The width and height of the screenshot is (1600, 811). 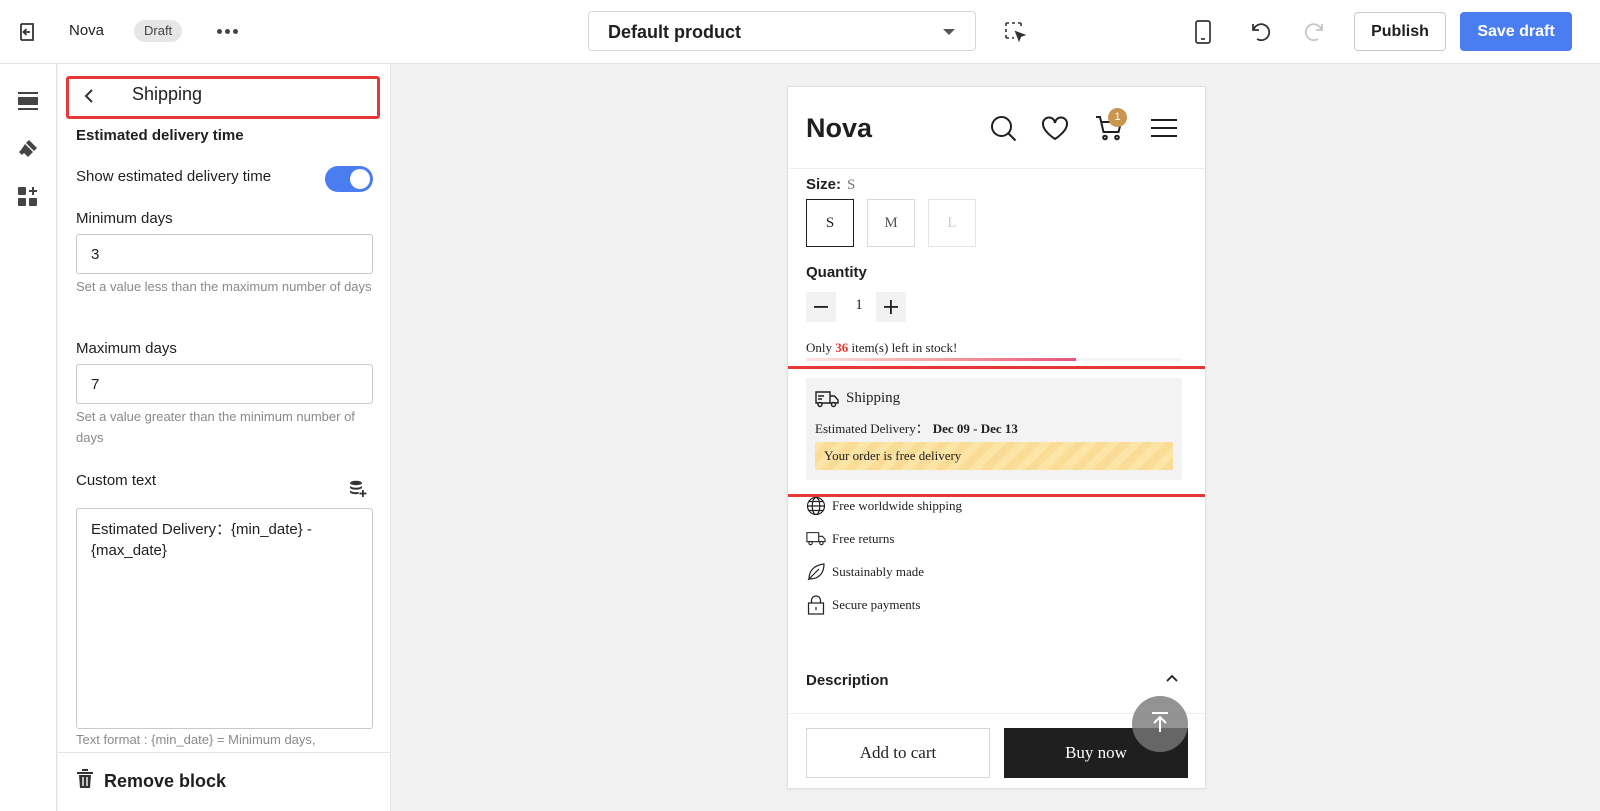 I want to click on menu-icon, so click(x=1164, y=128).